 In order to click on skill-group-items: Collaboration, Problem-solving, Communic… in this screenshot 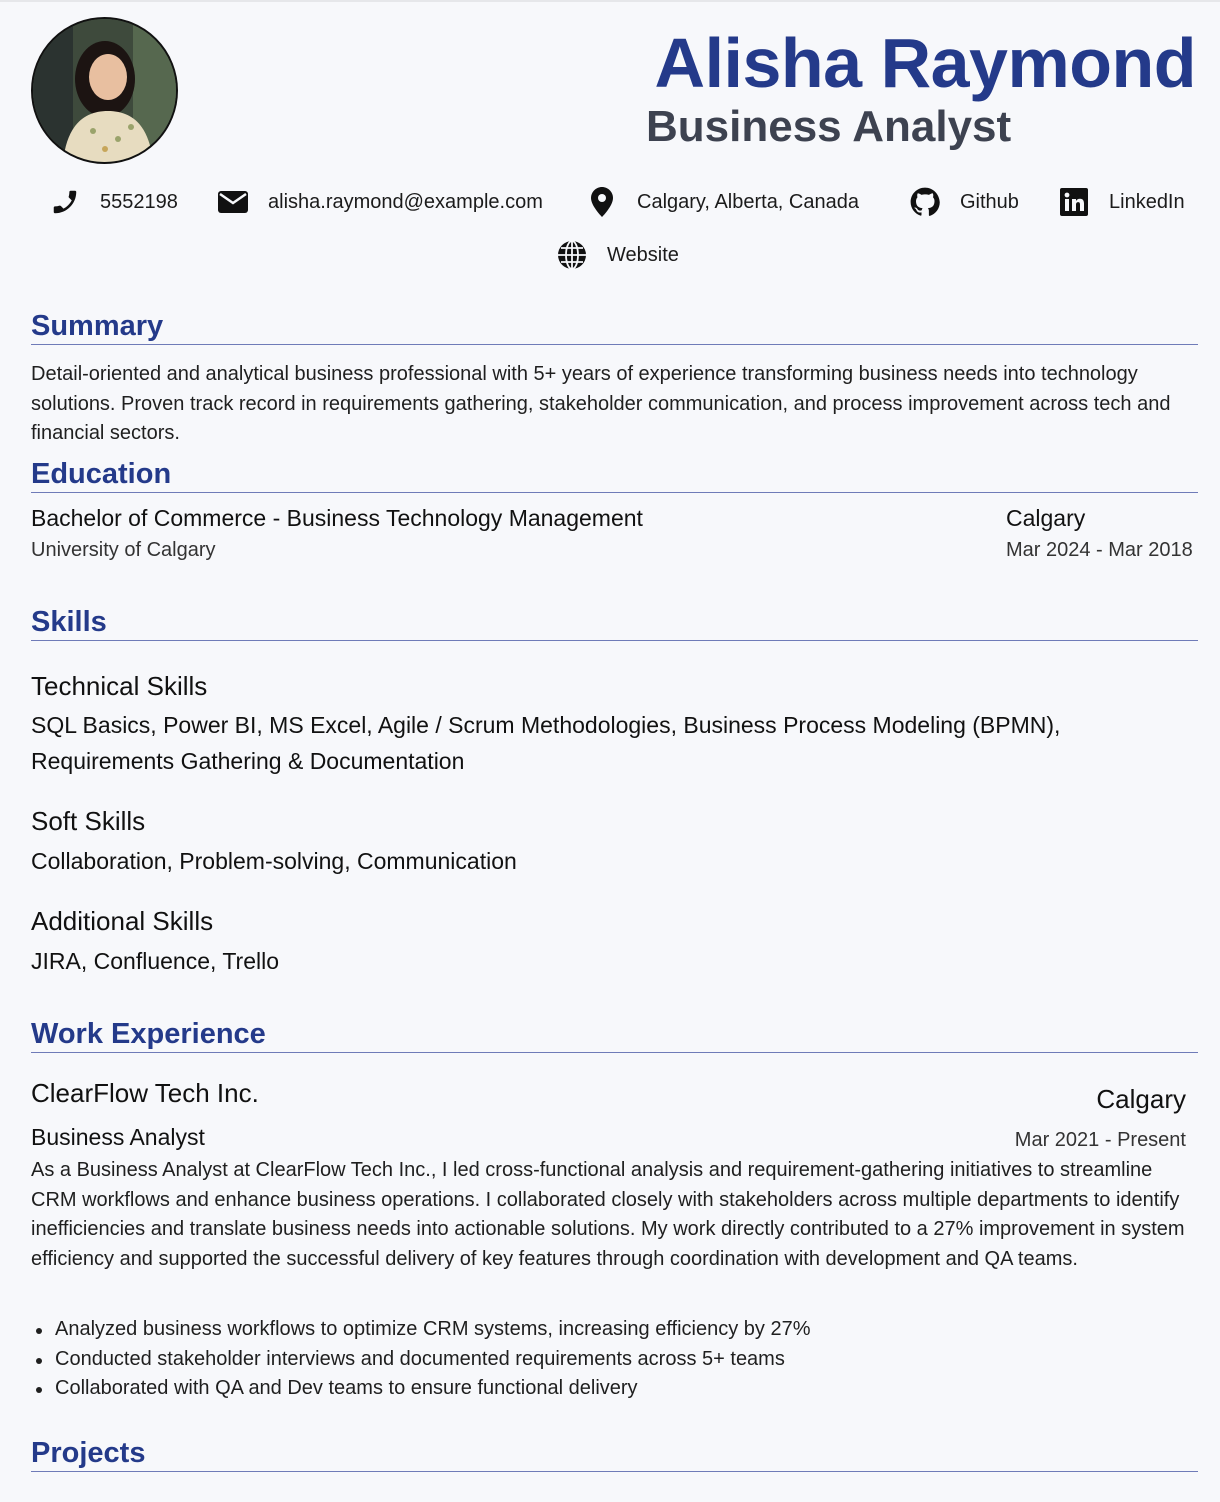, I will do `click(274, 861)`.